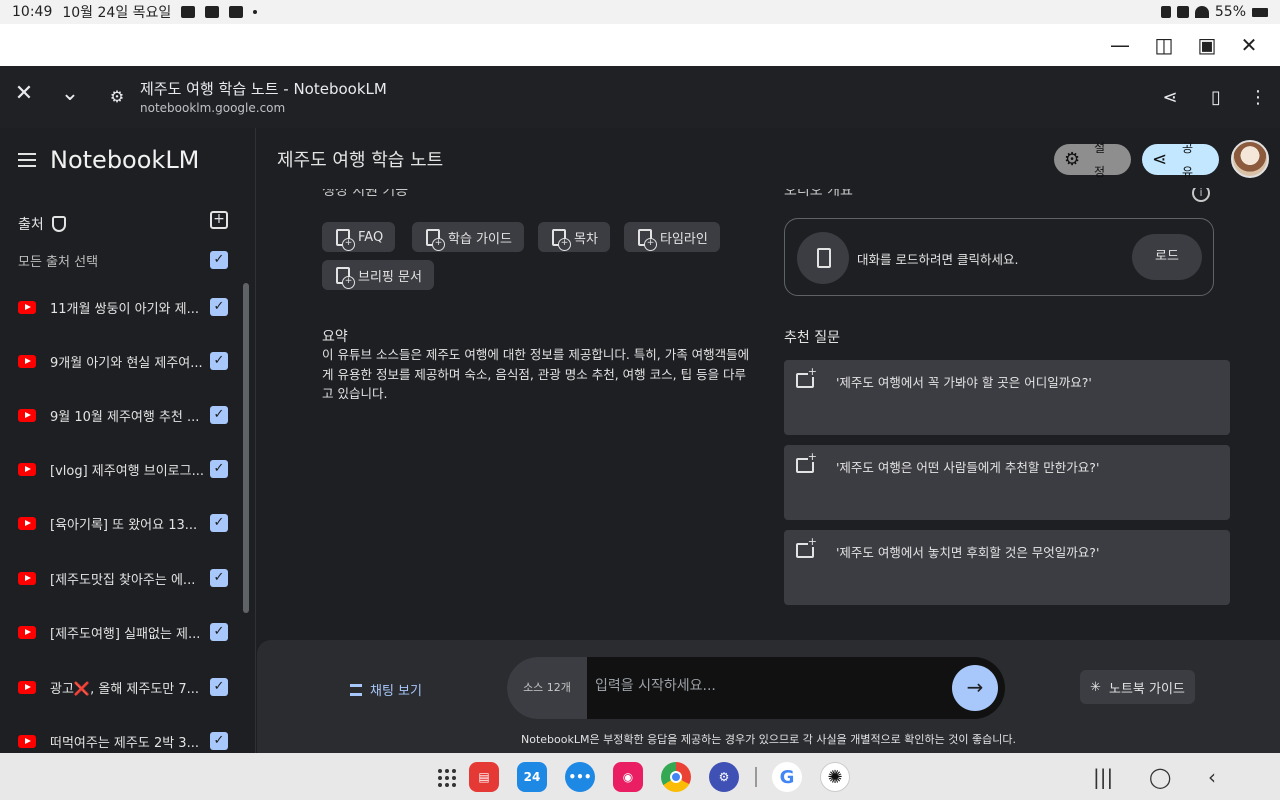 This screenshot has width=1280, height=800. Describe the element at coordinates (756, 777) in the screenshot. I see `dock-separator` at that location.